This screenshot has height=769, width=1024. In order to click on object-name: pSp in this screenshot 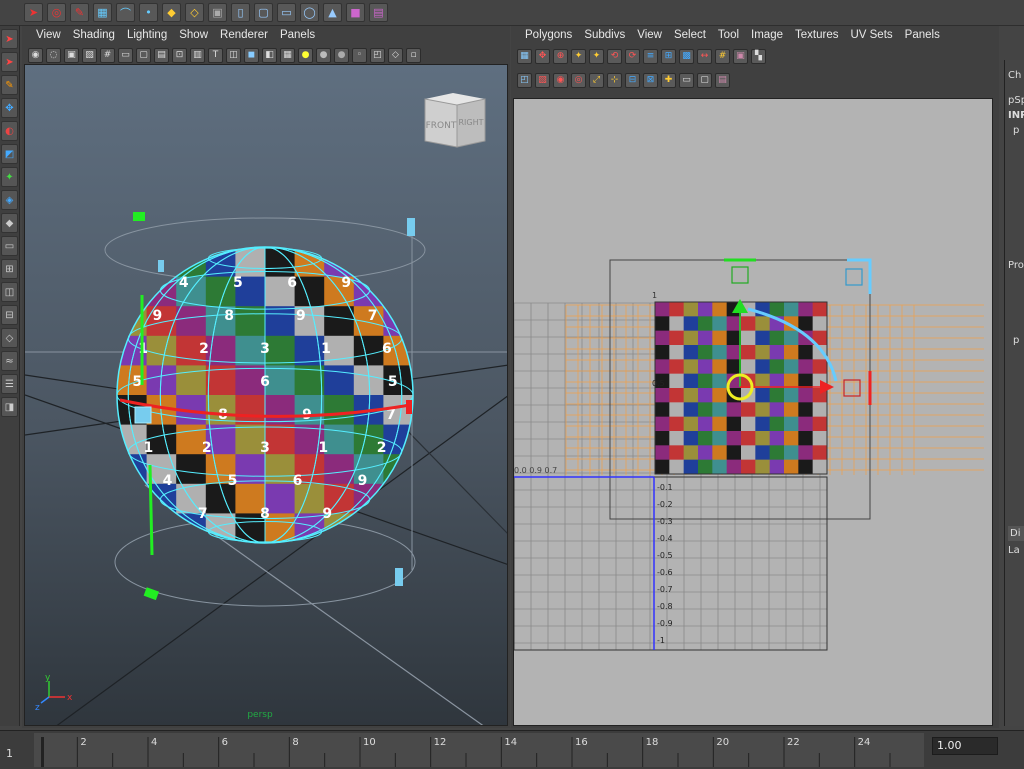, I will do `click(1016, 100)`.